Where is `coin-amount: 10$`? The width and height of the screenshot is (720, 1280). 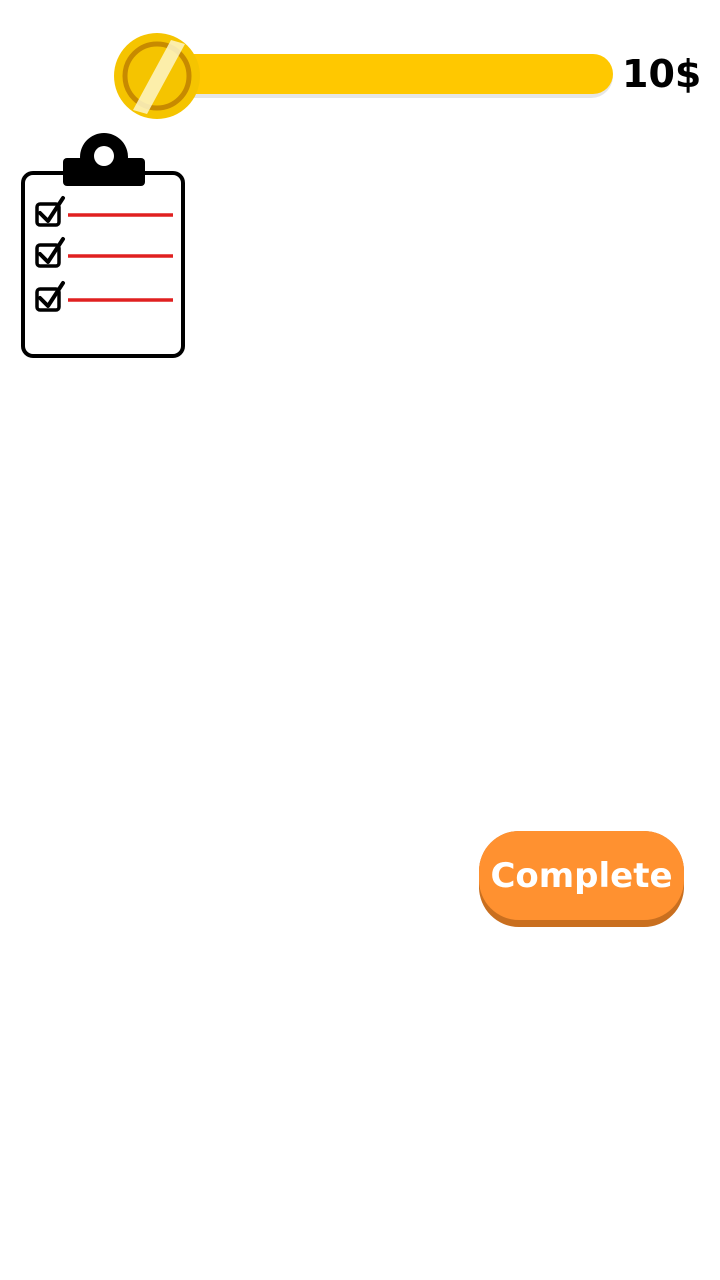
coin-amount: 10$ is located at coordinates (662, 74).